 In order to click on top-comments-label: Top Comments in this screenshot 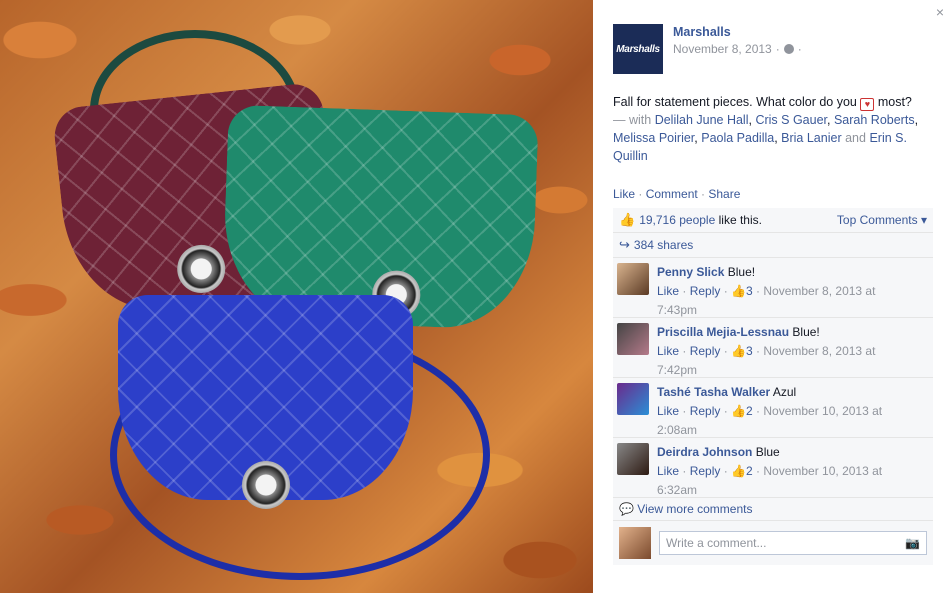, I will do `click(877, 220)`.